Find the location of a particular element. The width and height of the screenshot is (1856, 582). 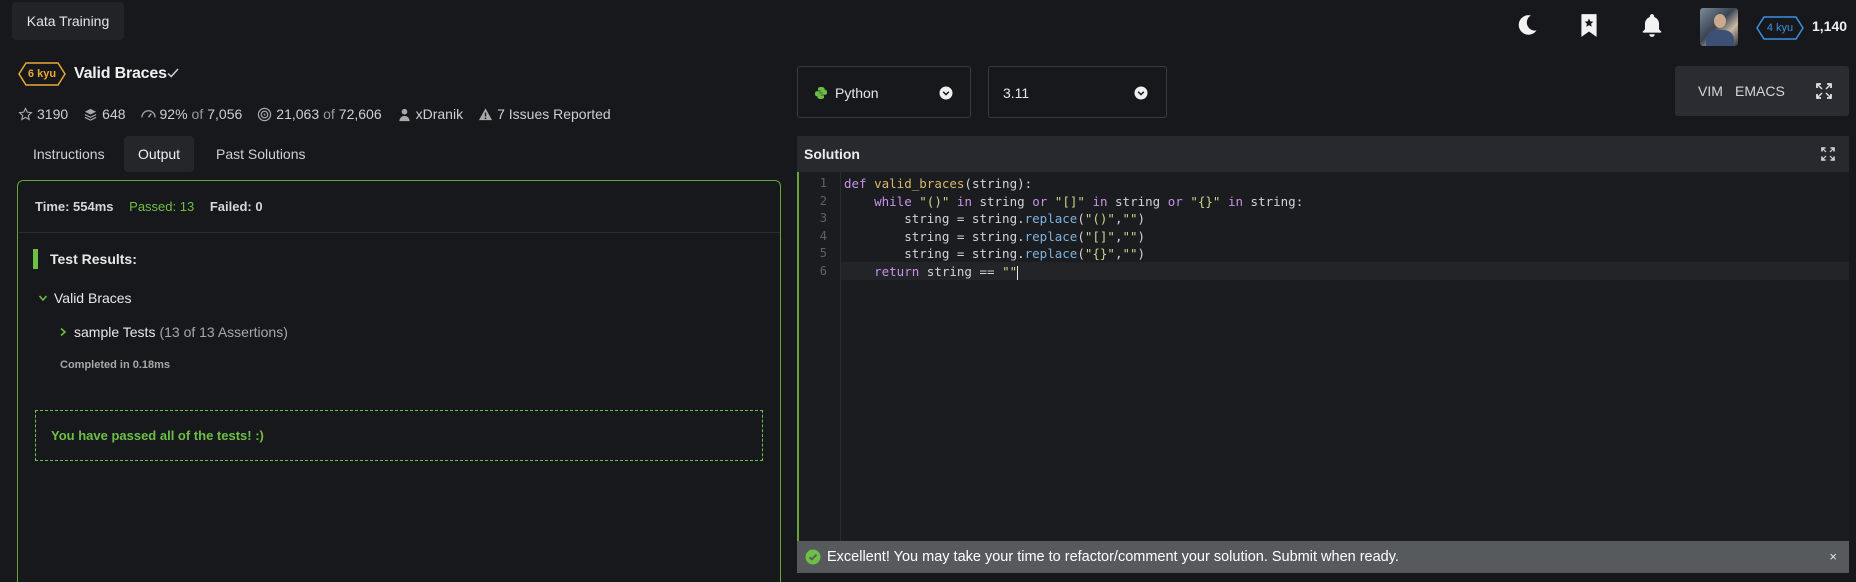

code-line: def valid_braces(string): is located at coordinates (938, 183).